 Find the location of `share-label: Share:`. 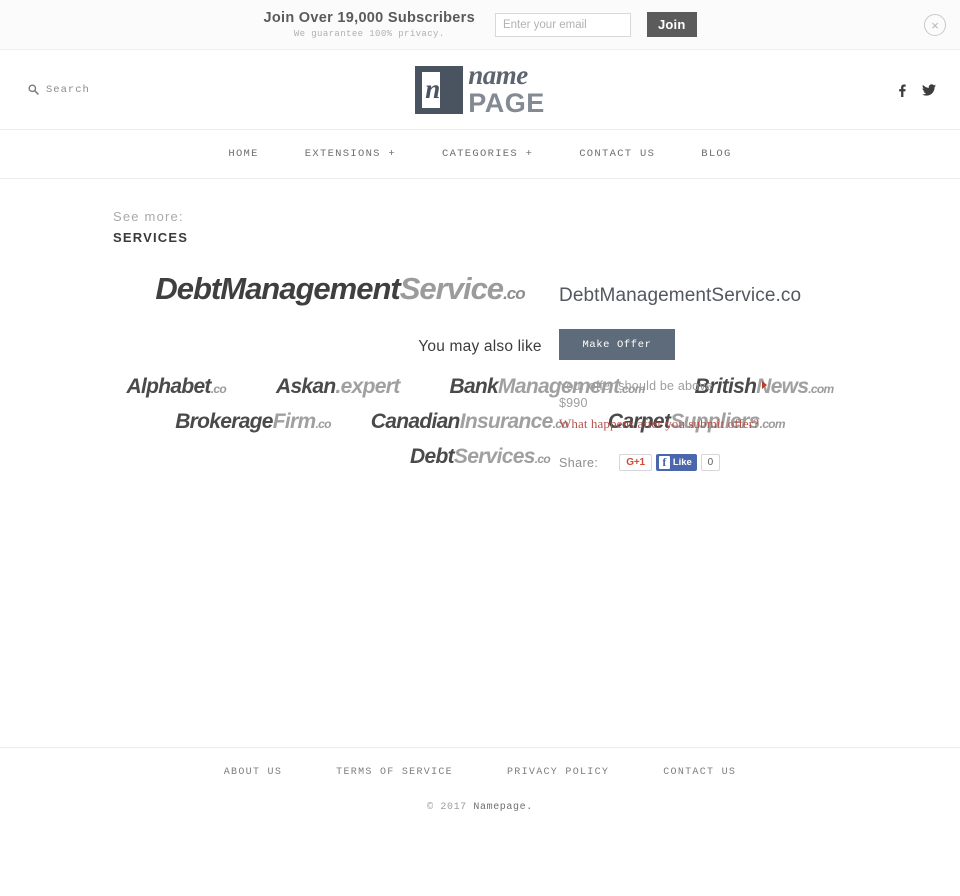

share-label: Share: is located at coordinates (579, 462).